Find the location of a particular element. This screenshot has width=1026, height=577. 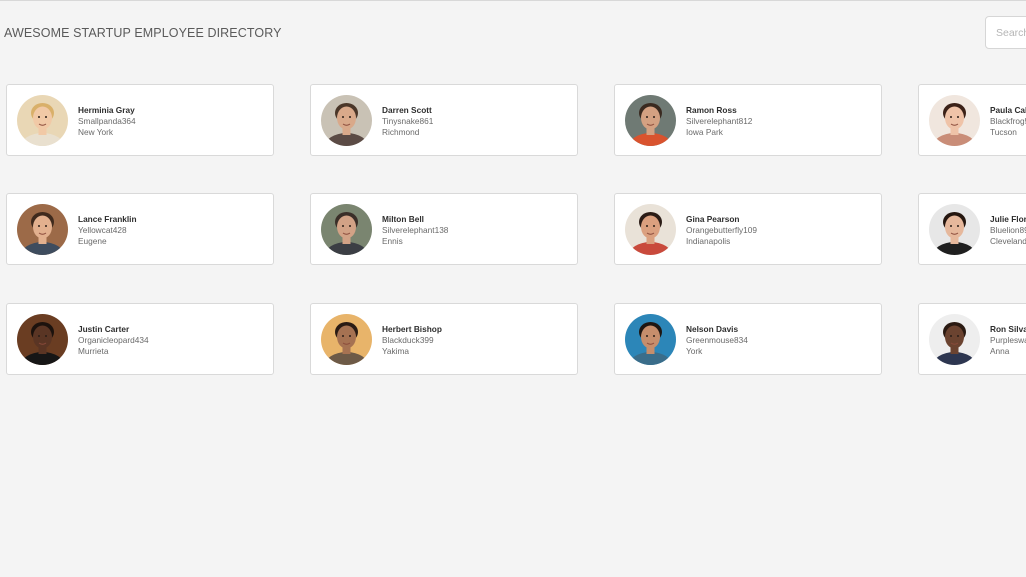

employee-card: Herbert Bishop Blackduck399 Yakima is located at coordinates (444, 339).